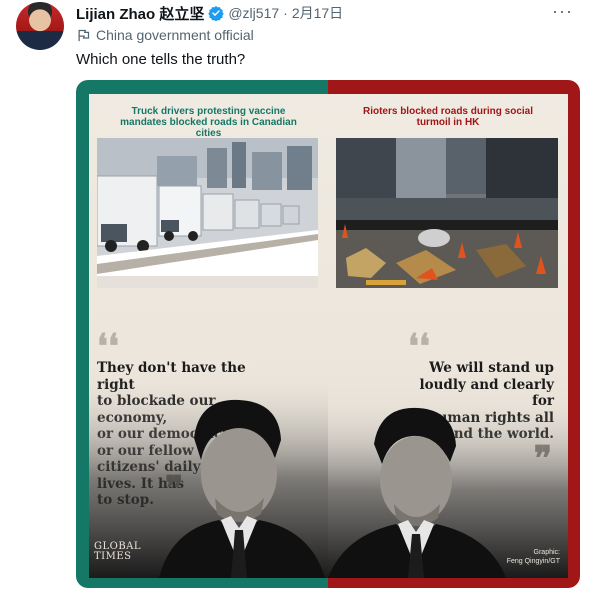 The height and width of the screenshot is (592, 593). What do you see at coordinates (175, 35) in the screenshot?
I see `account-label-text: China government official` at bounding box center [175, 35].